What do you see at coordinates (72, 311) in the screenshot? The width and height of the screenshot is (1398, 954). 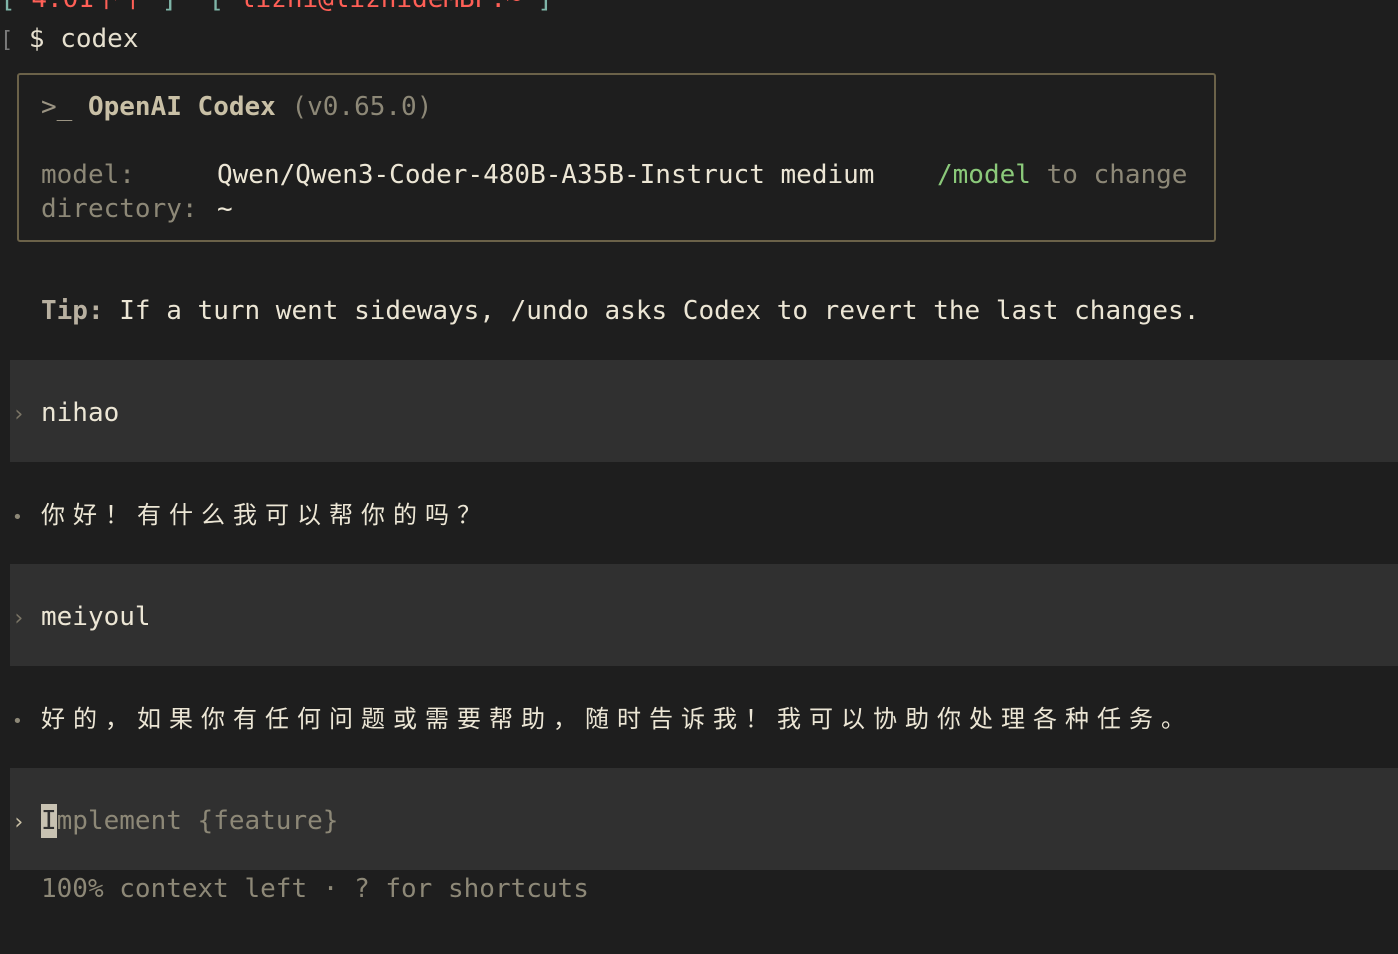 I see `tip-label: Tip:` at bounding box center [72, 311].